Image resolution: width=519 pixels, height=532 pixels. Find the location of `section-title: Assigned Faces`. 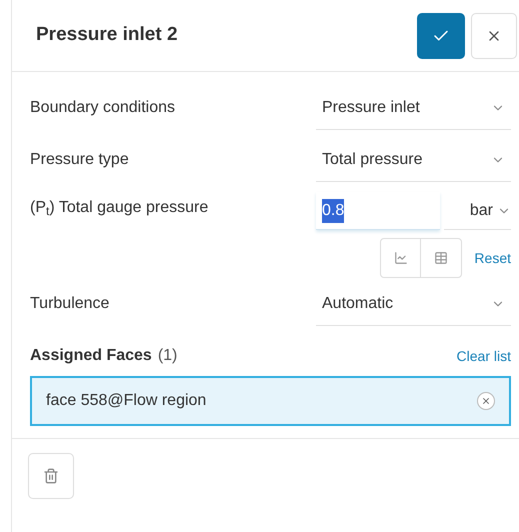

section-title: Assigned Faces is located at coordinates (91, 356).